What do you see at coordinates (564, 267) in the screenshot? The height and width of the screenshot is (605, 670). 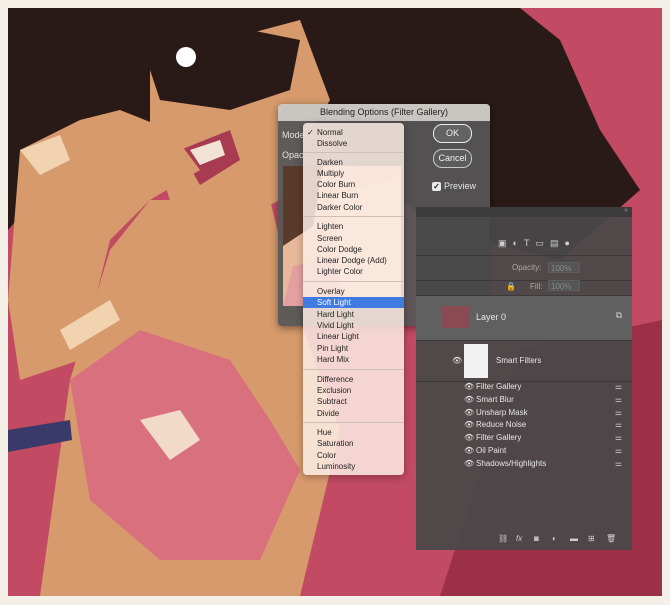 I see `opacity-field: 100%` at bounding box center [564, 267].